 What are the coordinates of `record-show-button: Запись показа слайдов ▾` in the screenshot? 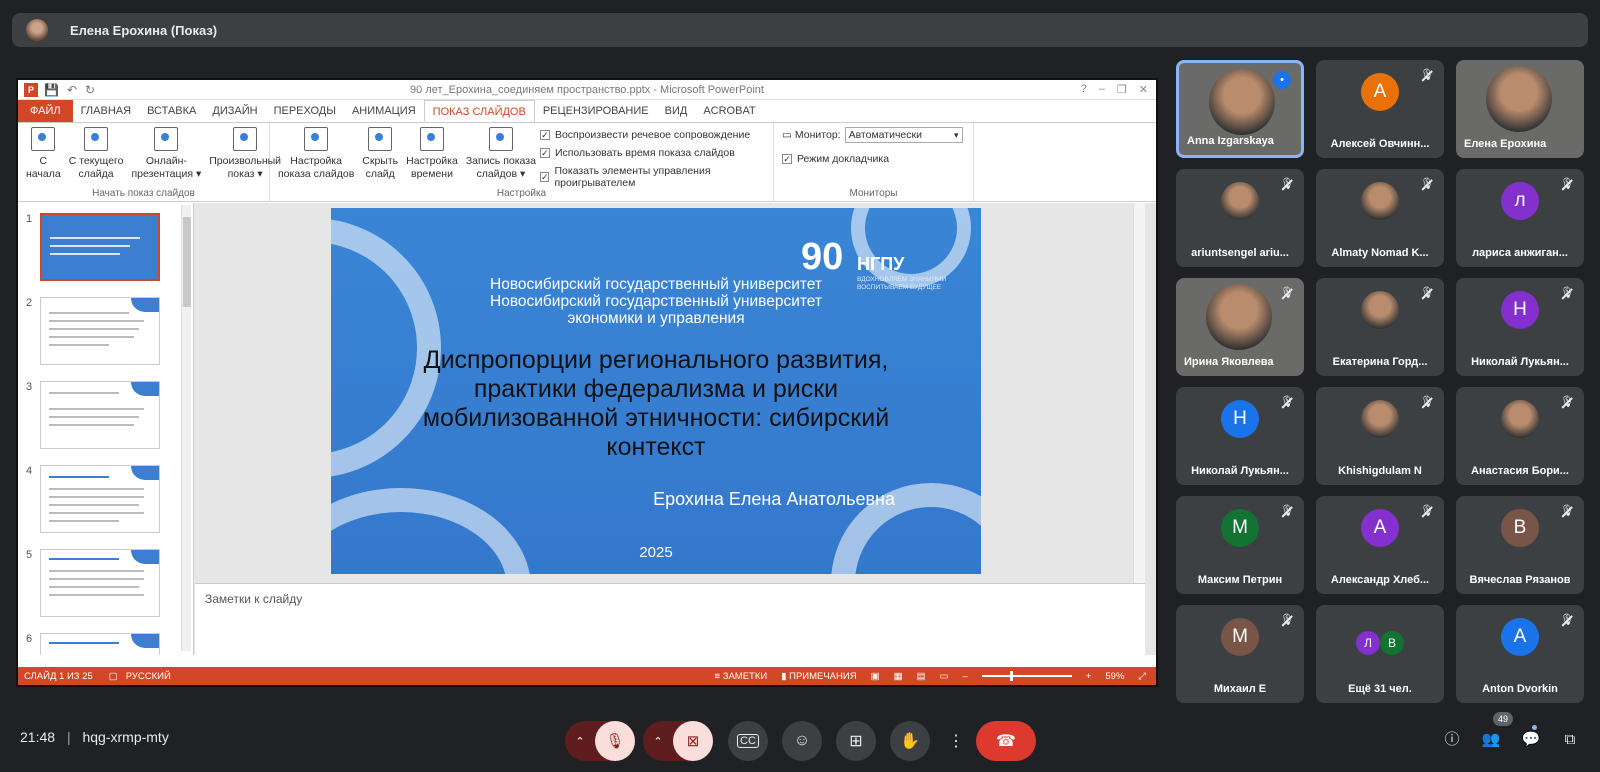 It's located at (501, 156).